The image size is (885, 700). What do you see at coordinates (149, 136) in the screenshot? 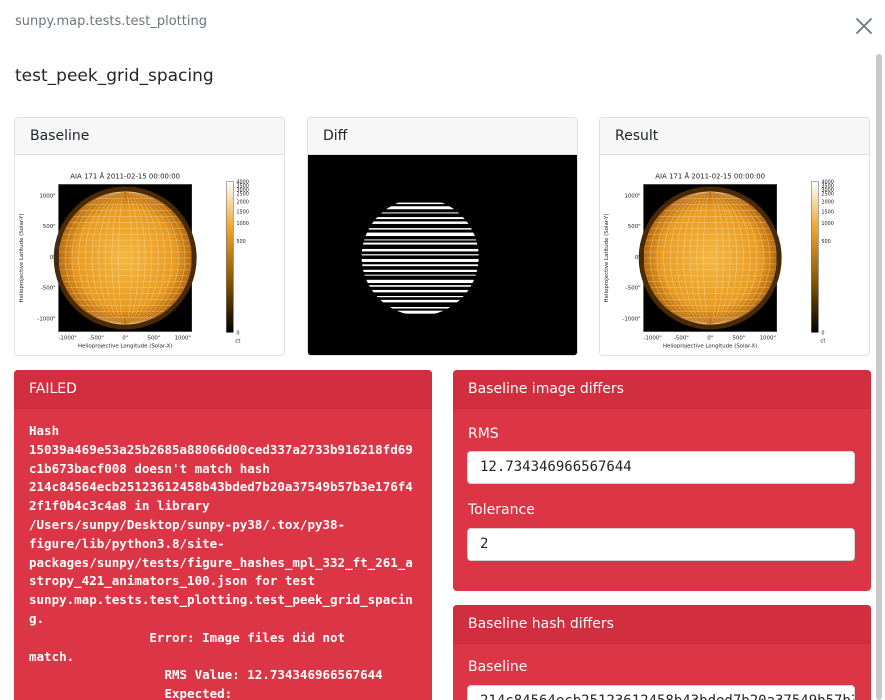
I see `baseline-card-header: Baseline` at bounding box center [149, 136].